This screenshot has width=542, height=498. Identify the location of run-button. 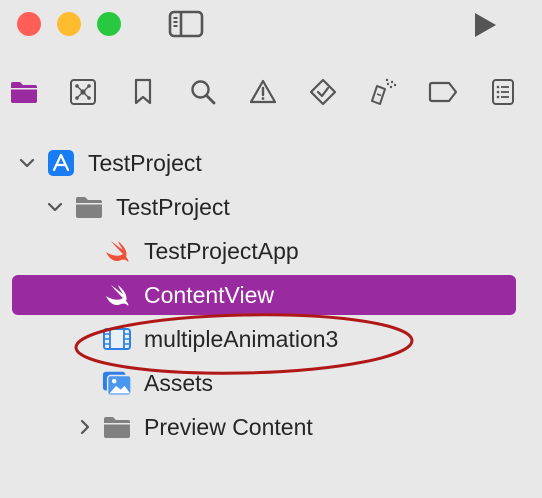
(484, 25).